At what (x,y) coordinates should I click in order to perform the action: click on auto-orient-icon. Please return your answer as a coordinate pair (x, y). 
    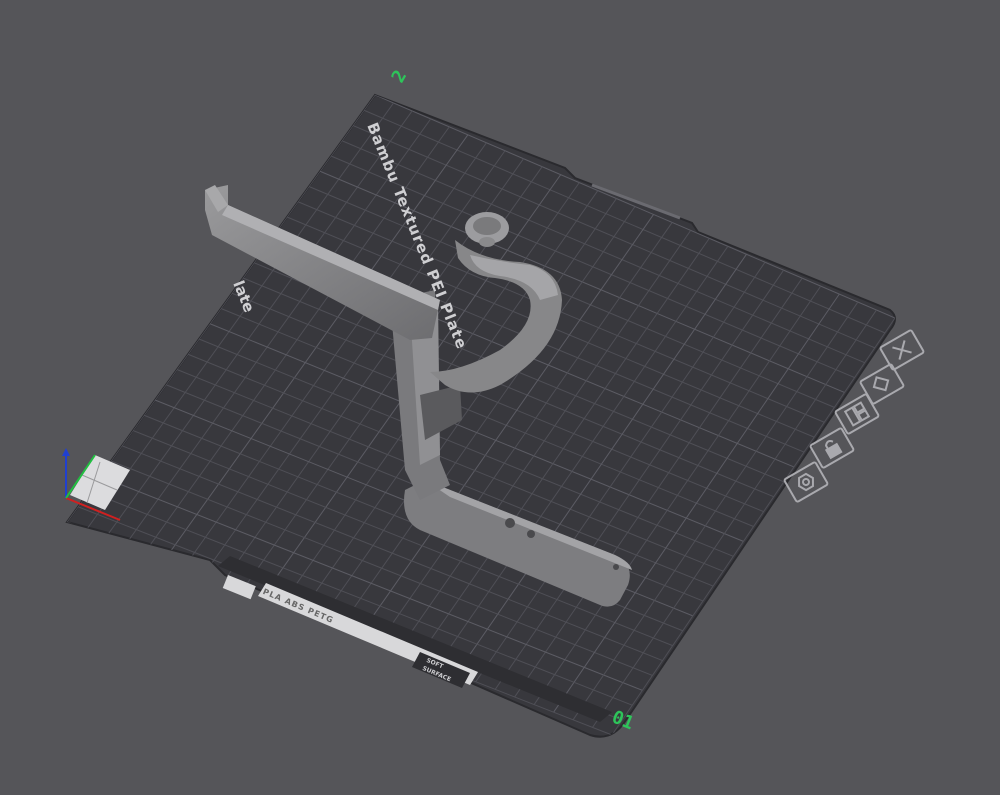
    Looking at the image, I should click on (882, 384).